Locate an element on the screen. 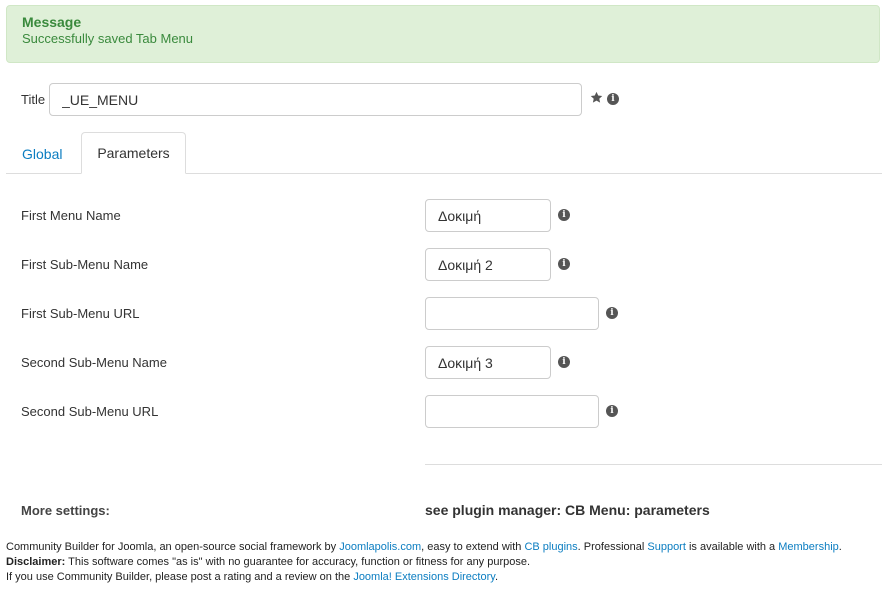 This screenshot has height=603, width=882. more-settings-value: see plugin manager: CB Menu: parameters is located at coordinates (567, 510).